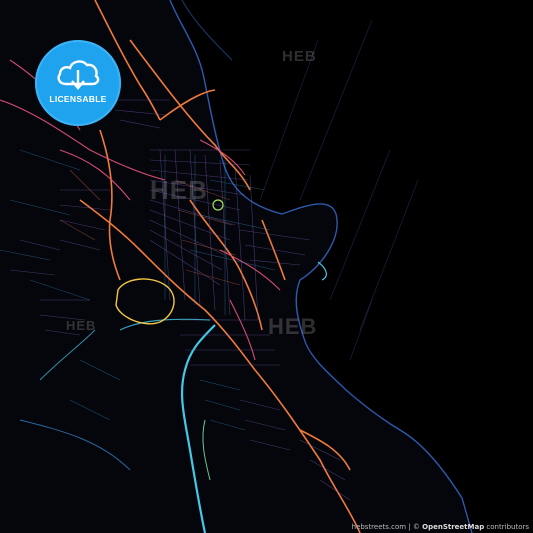 The image size is (533, 533). What do you see at coordinates (299, 56) in the screenshot?
I see `watermark-top: HEB` at bounding box center [299, 56].